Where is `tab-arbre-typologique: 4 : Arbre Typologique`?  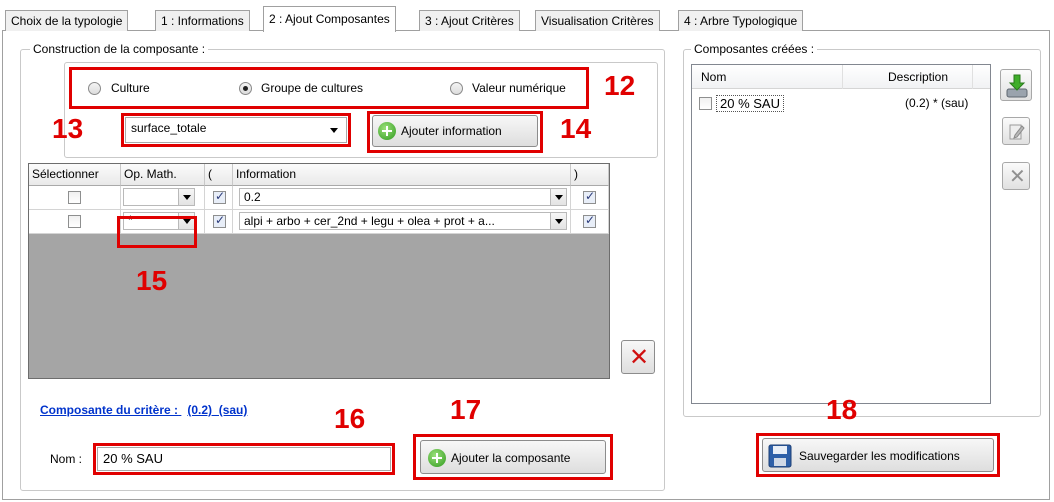
tab-arbre-typologique: 4 : Arbre Typologique is located at coordinates (741, 20).